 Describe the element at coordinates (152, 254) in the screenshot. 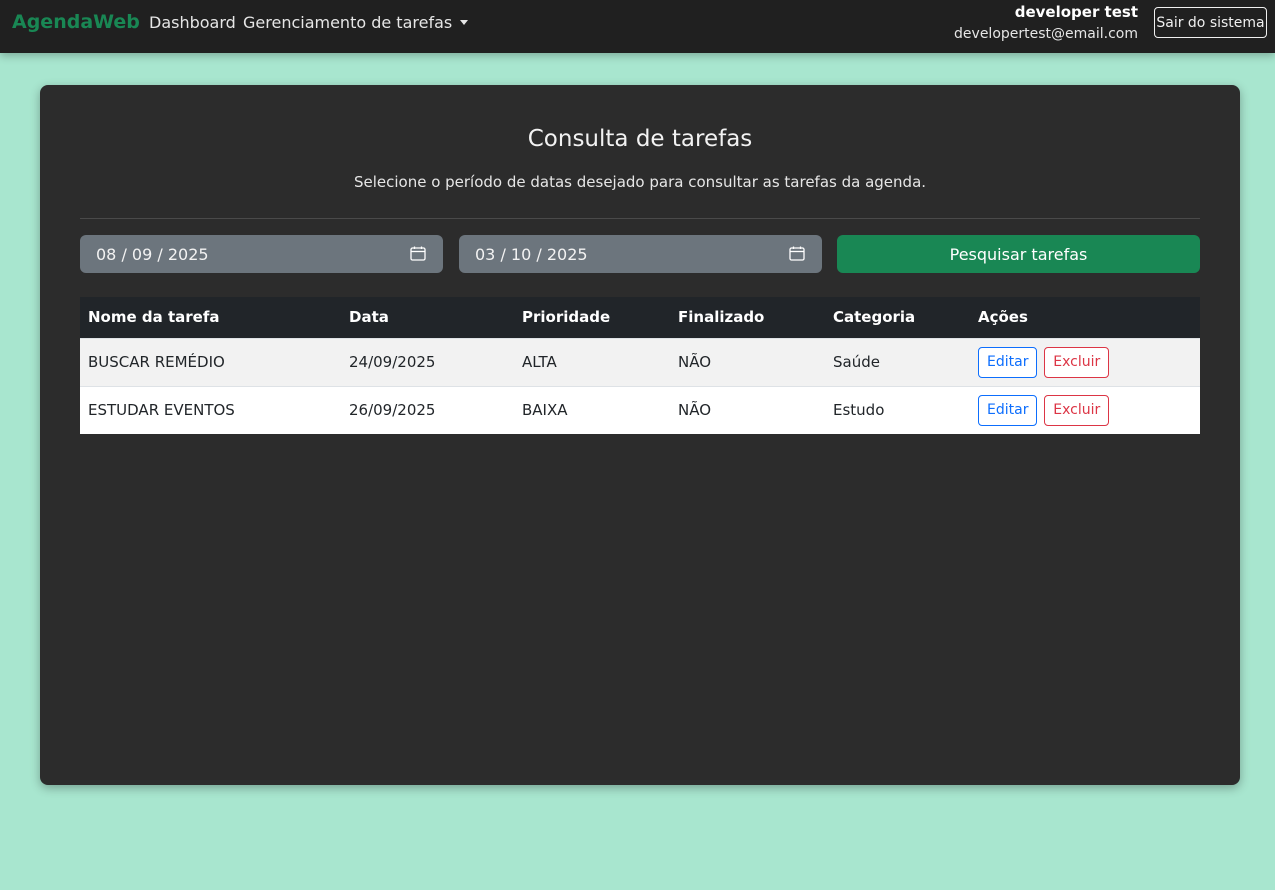

I see `start-date-value: 08 / 09 / 2025` at that location.